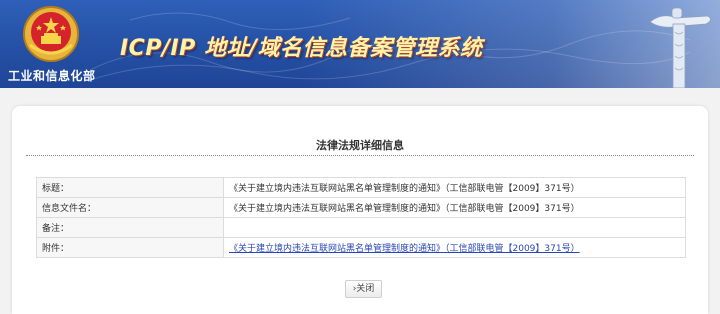 Image resolution: width=720 pixels, height=314 pixels. What do you see at coordinates (360, 155) in the screenshot?
I see `title-divider` at bounding box center [360, 155].